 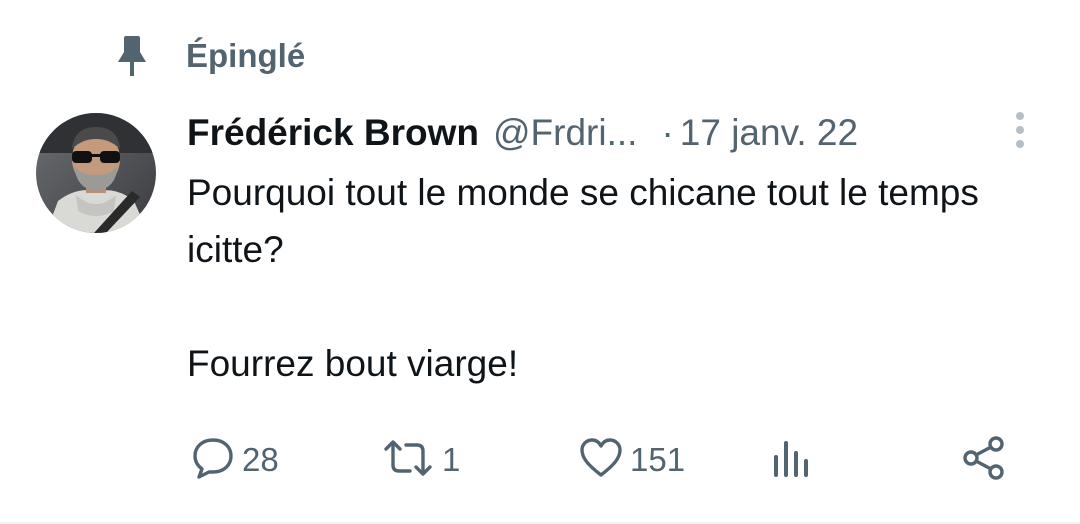 I want to click on author-name: Frédérick Brown, so click(x=333, y=133).